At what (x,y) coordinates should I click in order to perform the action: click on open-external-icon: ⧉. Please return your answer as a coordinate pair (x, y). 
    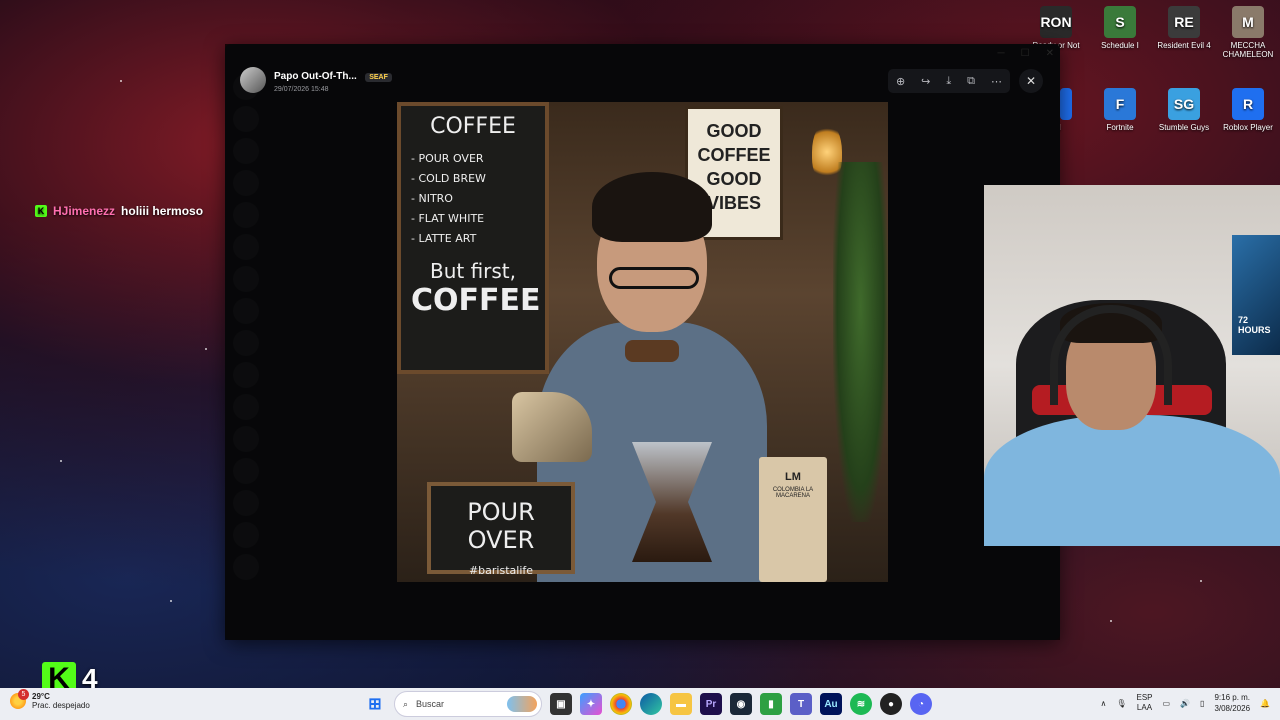
    Looking at the image, I should click on (971, 81).